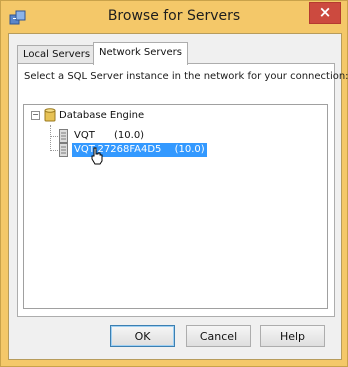 The image size is (348, 367). What do you see at coordinates (142, 336) in the screenshot?
I see `ok-button: OK` at bounding box center [142, 336].